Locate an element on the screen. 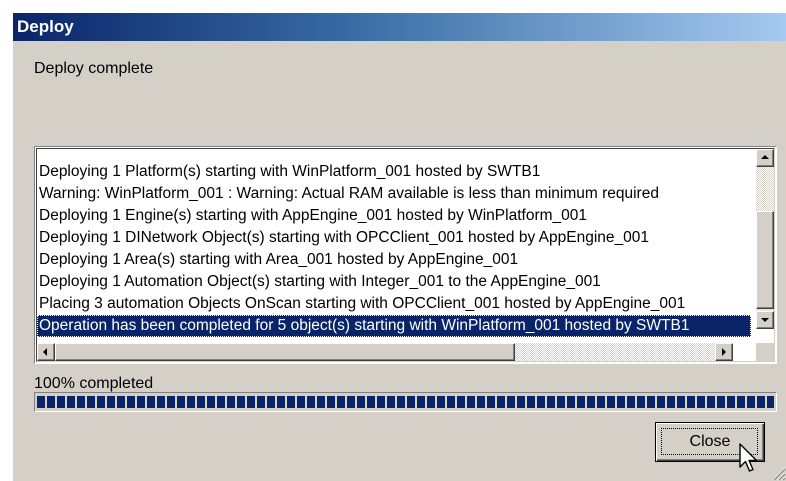 The height and width of the screenshot is (481, 786). vertical-scrollbar is located at coordinates (765, 239).